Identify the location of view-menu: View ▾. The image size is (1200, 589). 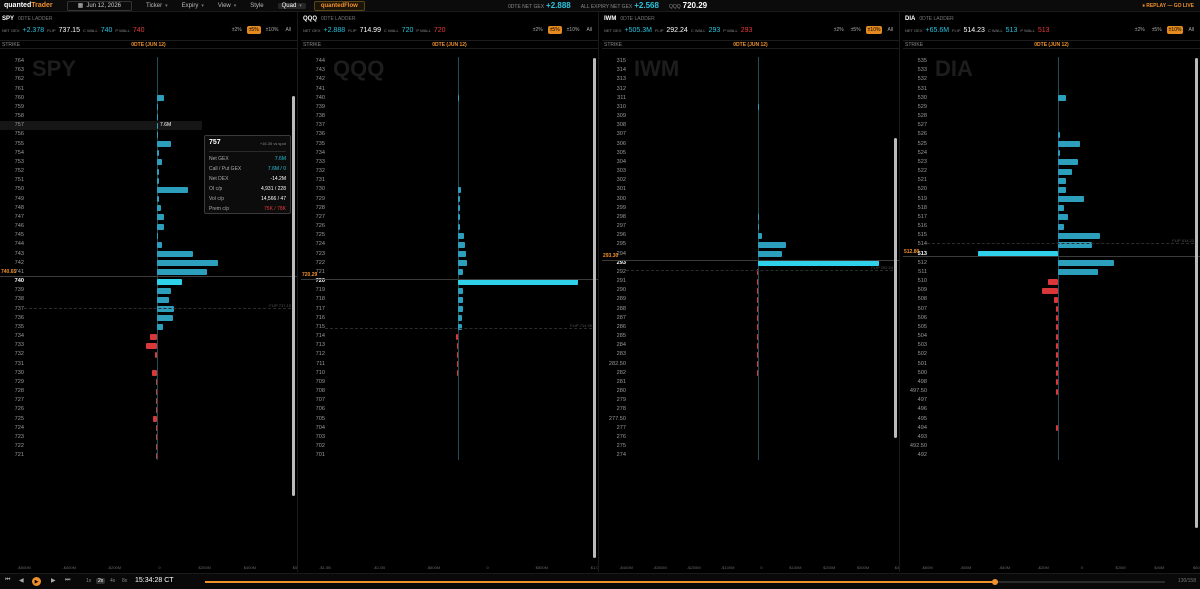
(227, 6).